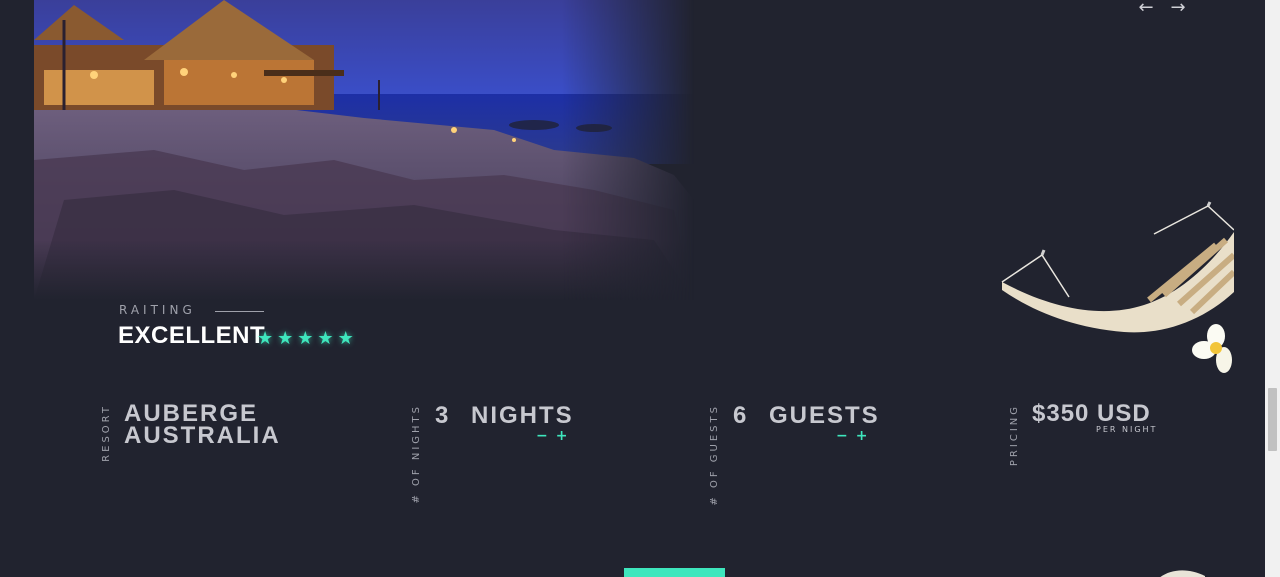  I want to click on pricing-label: PRICING, so click(1014, 435).